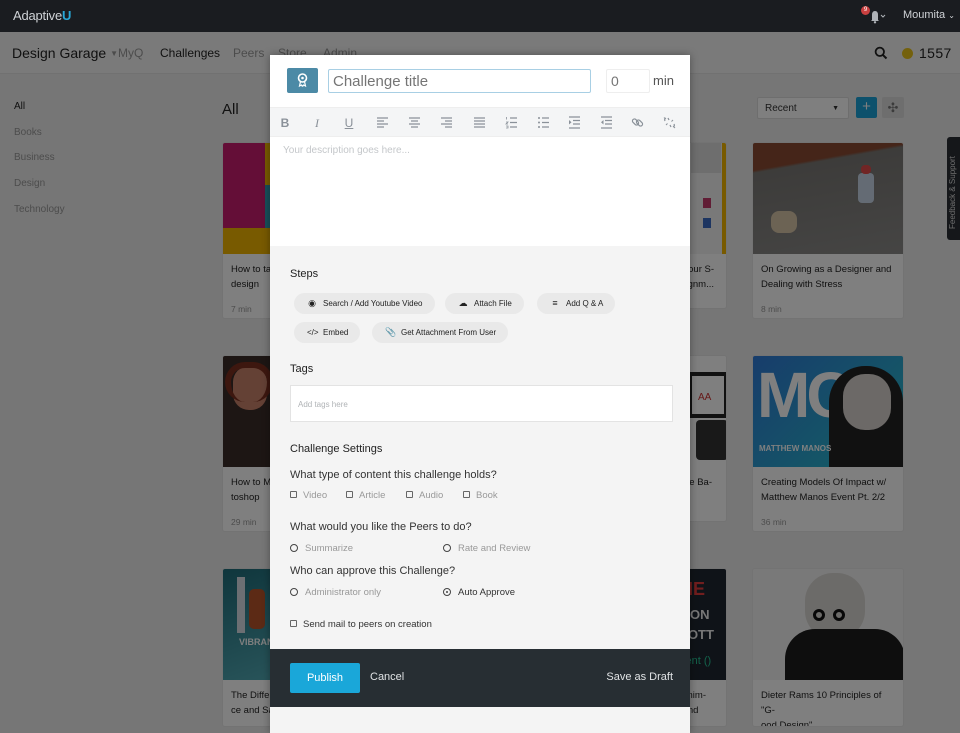 This screenshot has height=733, width=960. What do you see at coordinates (327, 332) in the screenshot?
I see `embed-button: </> Embed` at bounding box center [327, 332].